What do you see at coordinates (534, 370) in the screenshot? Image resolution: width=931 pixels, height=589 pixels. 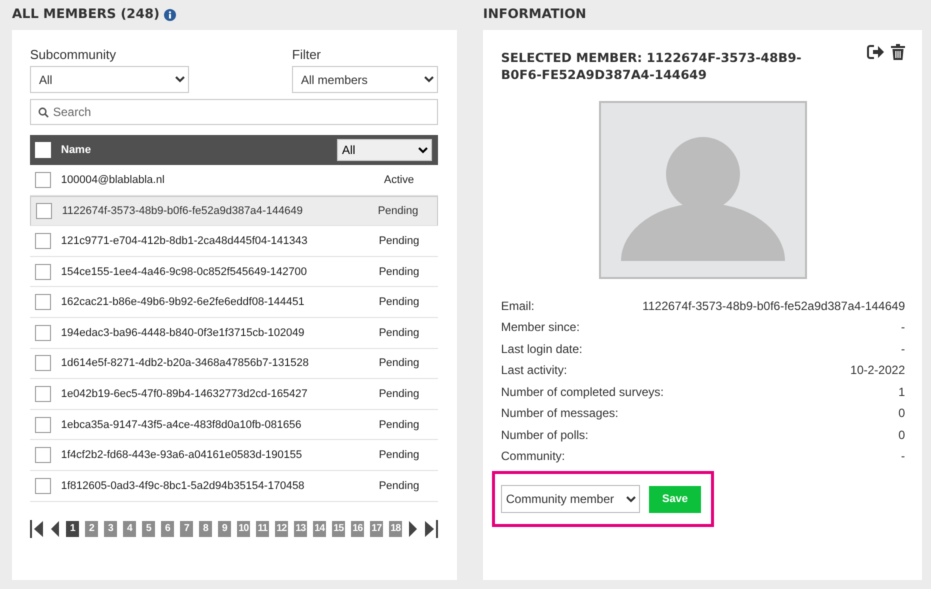 I see `detail-label: Last activity:` at bounding box center [534, 370].